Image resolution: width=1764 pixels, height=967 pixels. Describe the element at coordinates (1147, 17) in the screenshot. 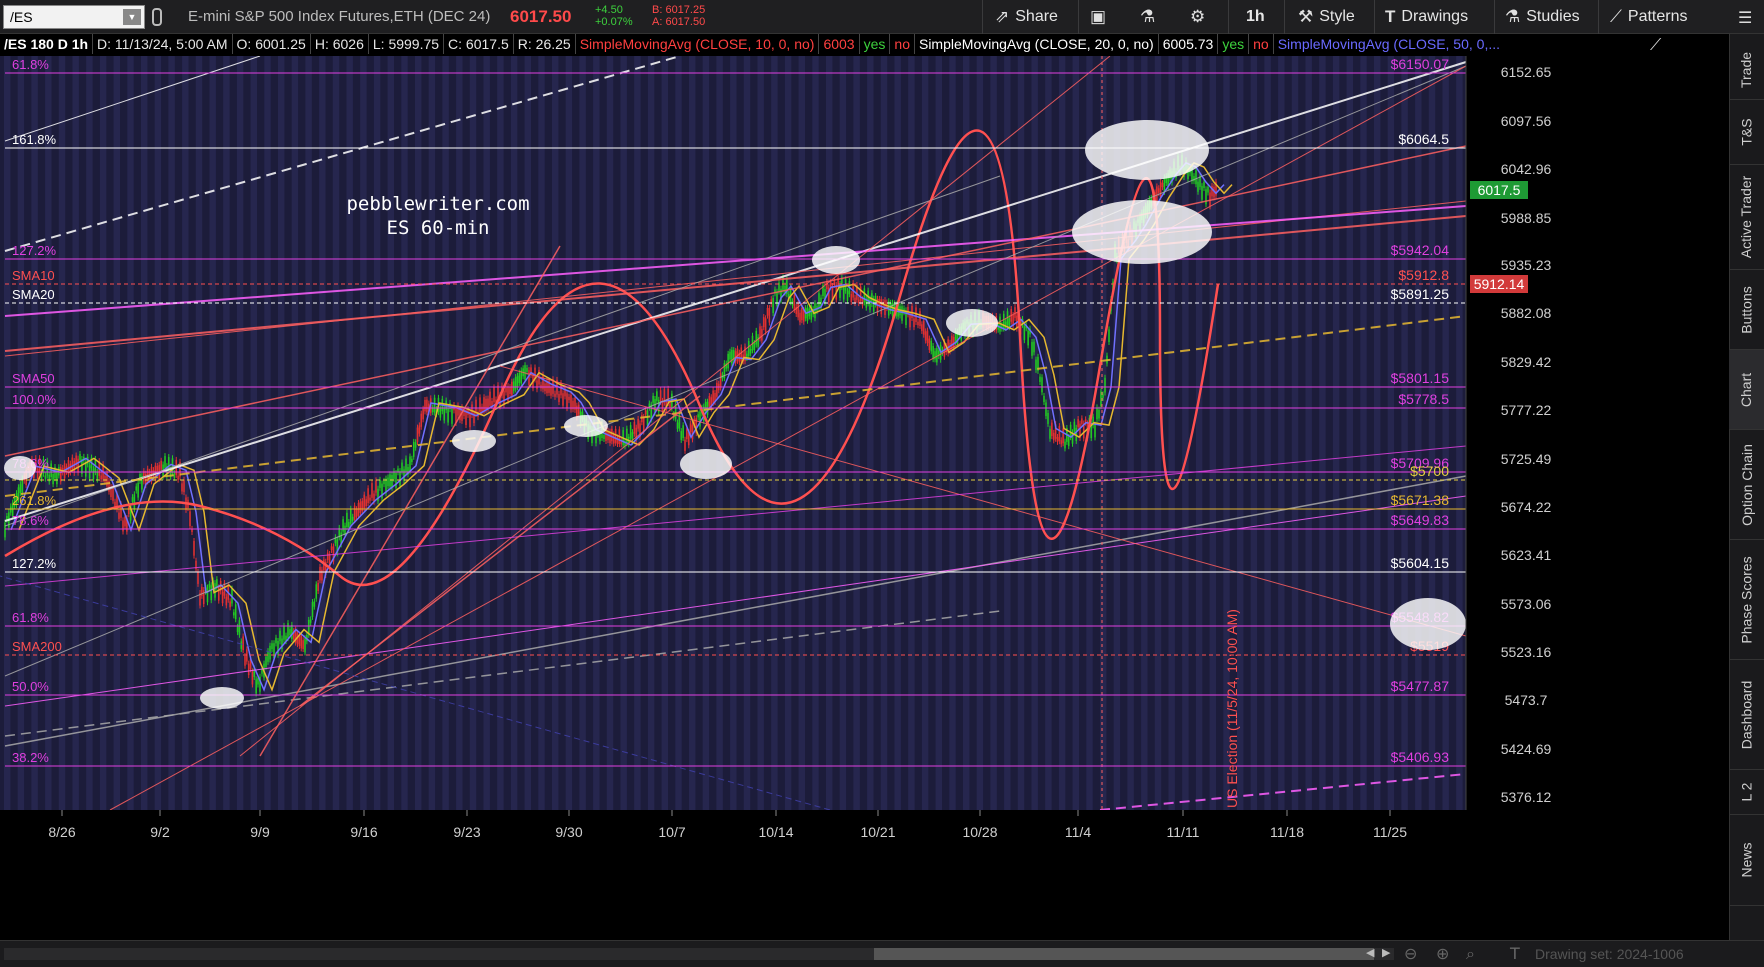

I see `flask-button: ⚗` at that location.